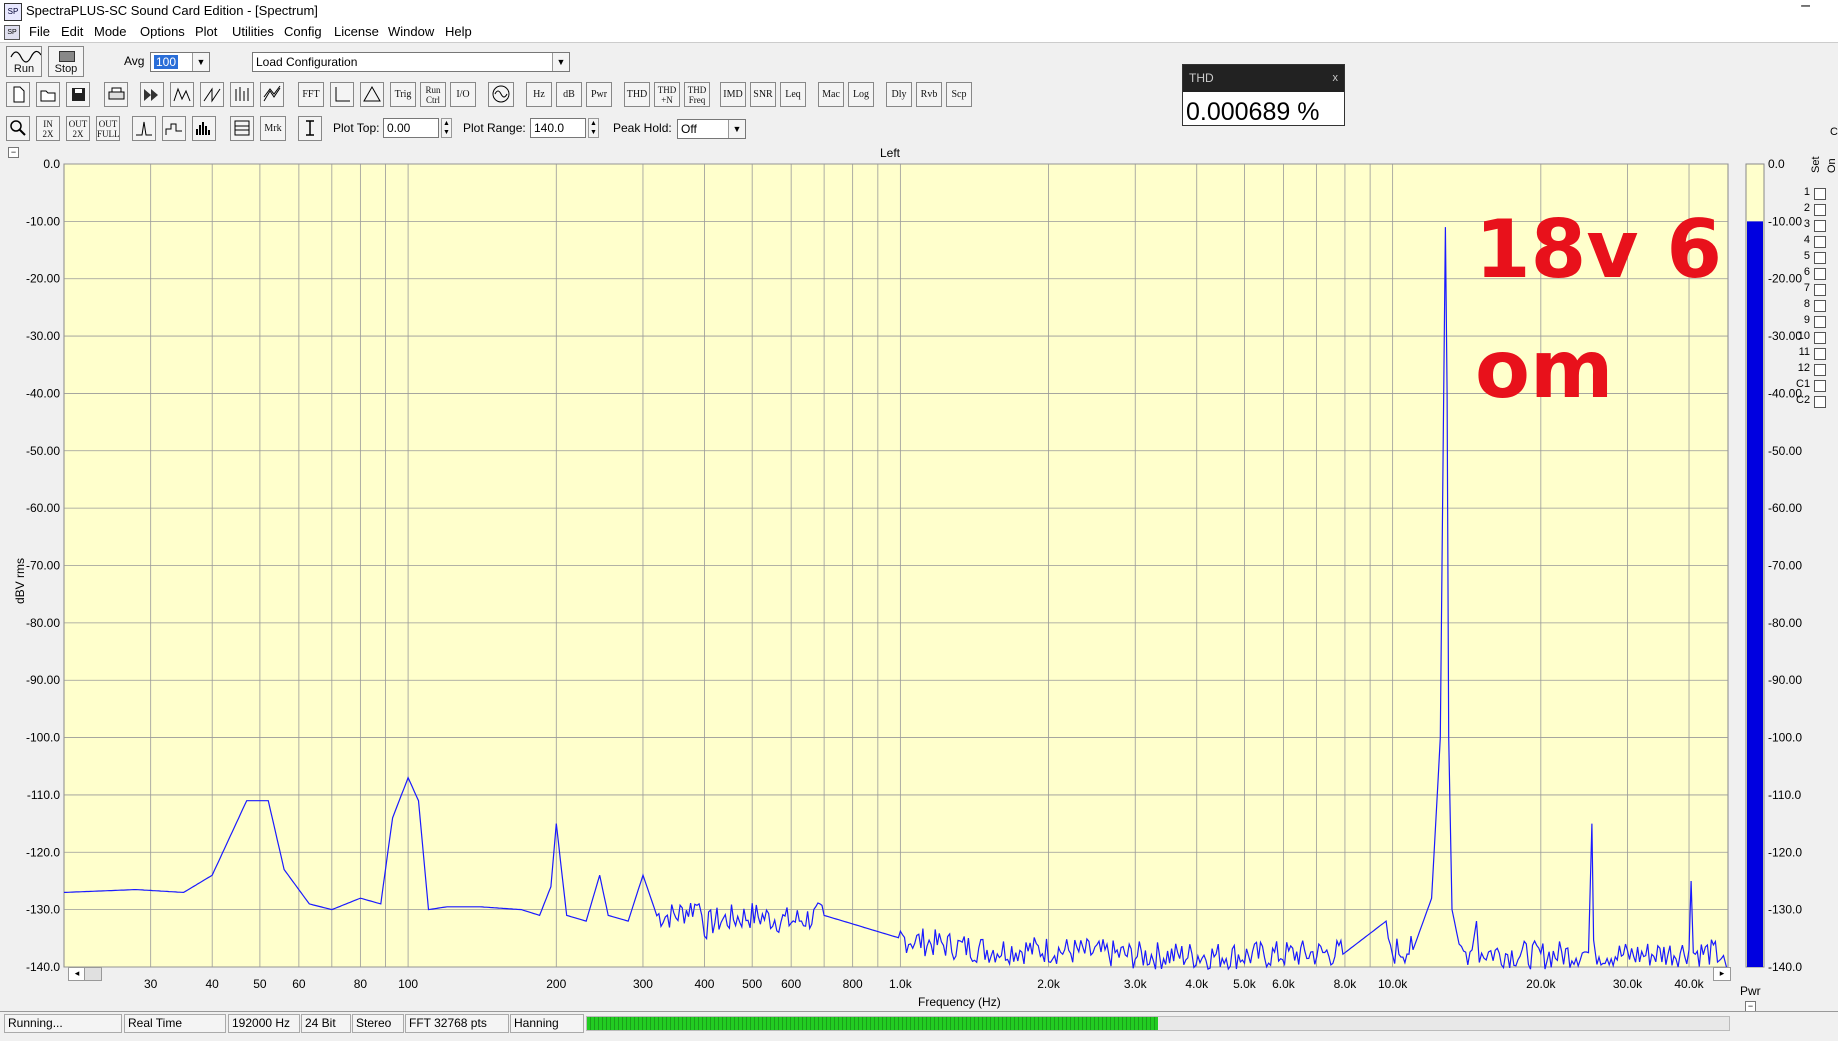 The image size is (1838, 1041). What do you see at coordinates (66, 61) in the screenshot?
I see `stop-button: Stop` at bounding box center [66, 61].